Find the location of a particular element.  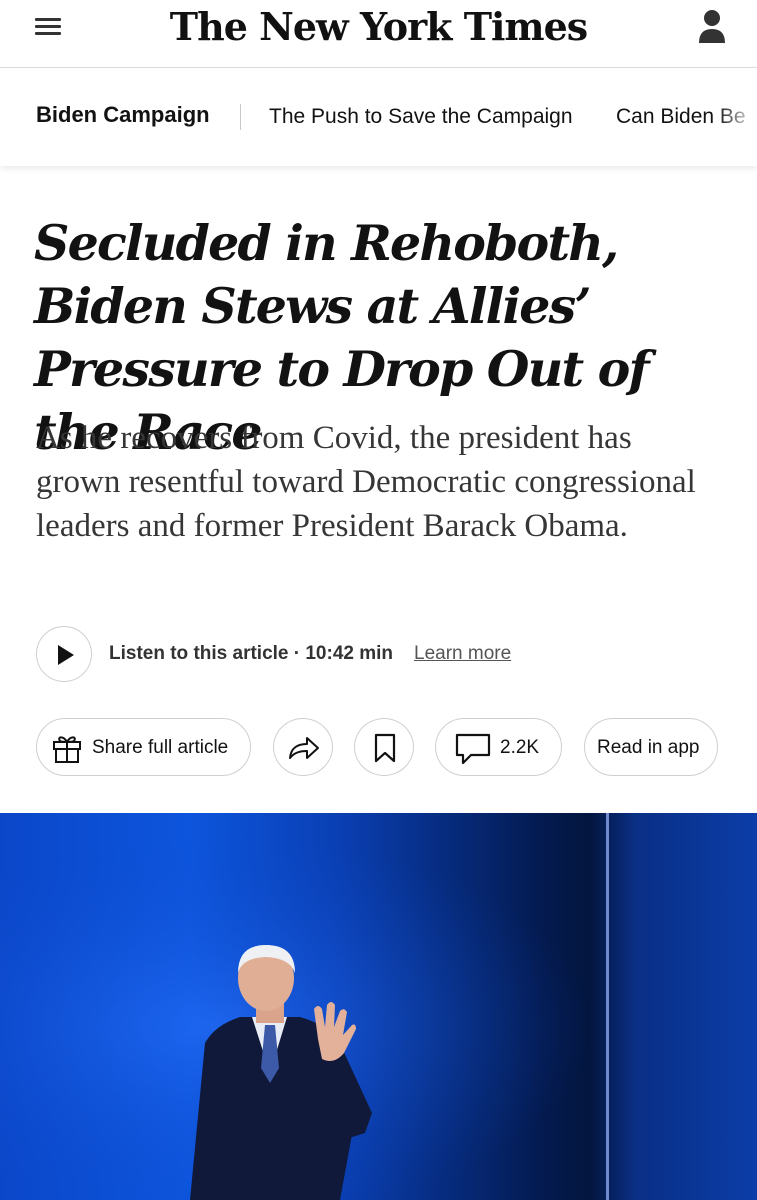

share-arrow-icon is located at coordinates (304, 748).